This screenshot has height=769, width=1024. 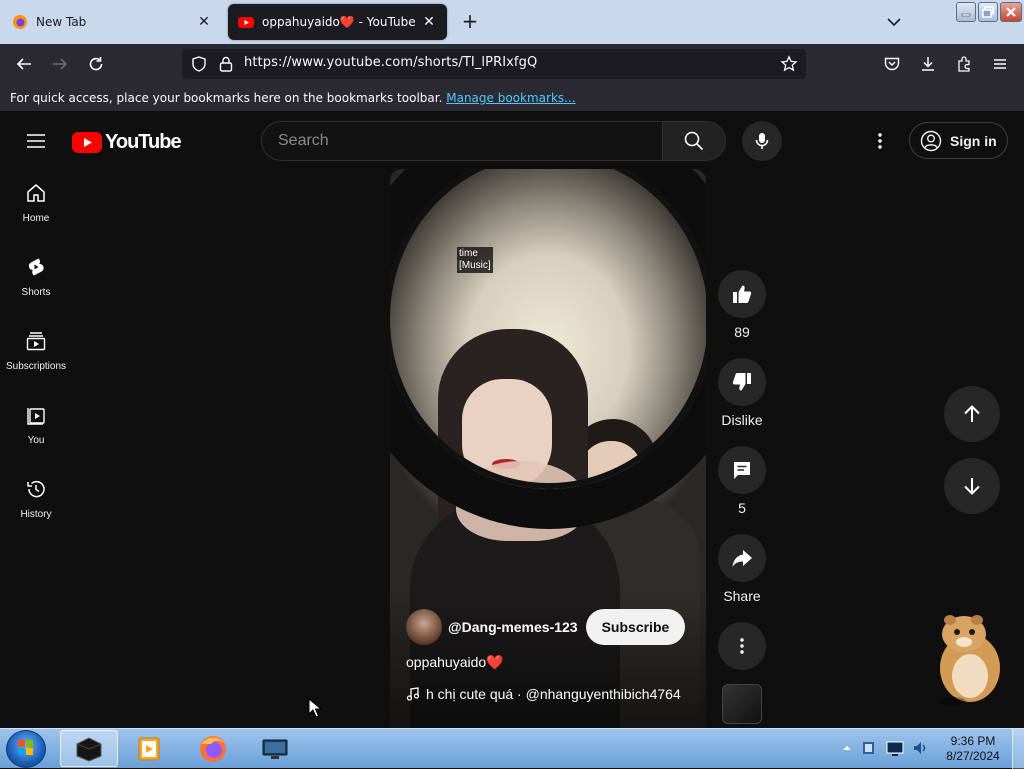 What do you see at coordinates (36, 514) in the screenshot?
I see `guide-item-label: History` at bounding box center [36, 514].